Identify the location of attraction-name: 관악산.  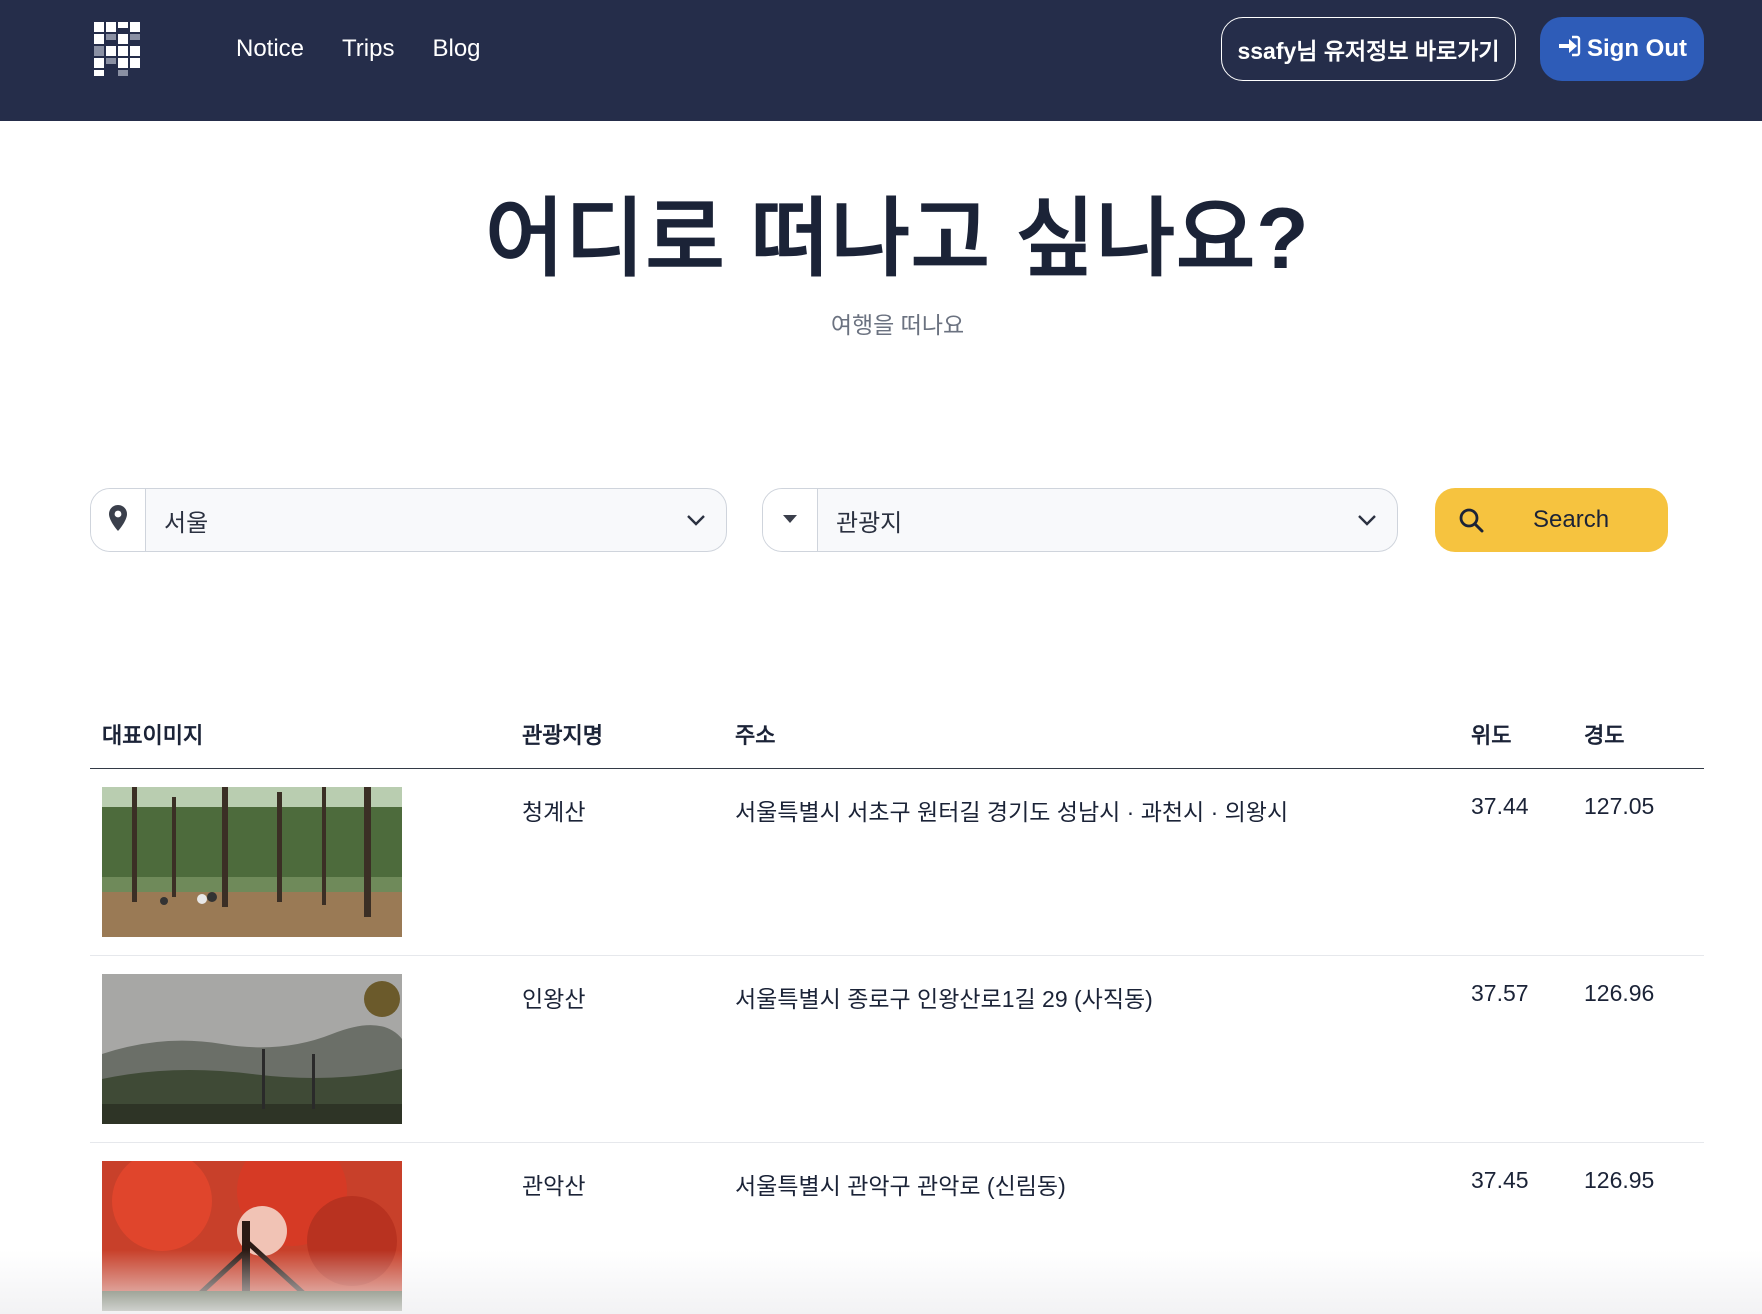
(553, 1184).